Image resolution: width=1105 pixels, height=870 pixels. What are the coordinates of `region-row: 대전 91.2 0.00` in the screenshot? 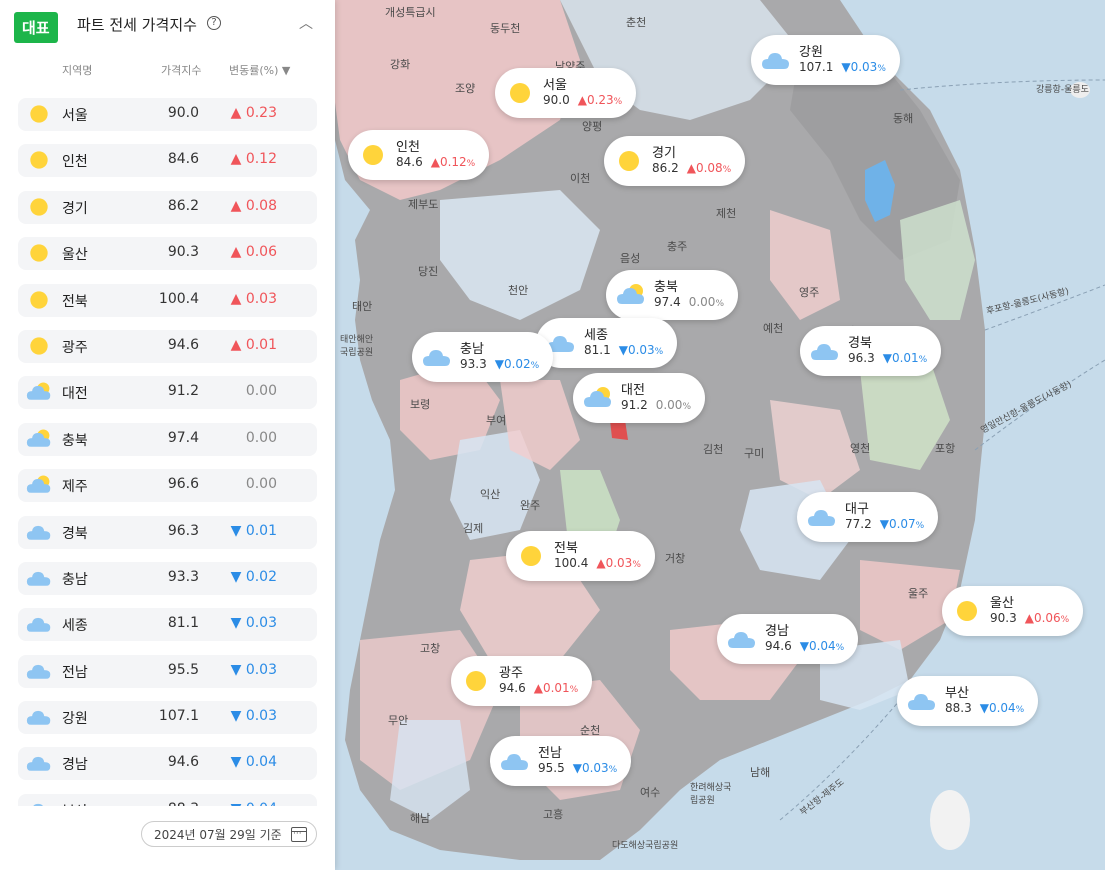 It's located at (167, 393).